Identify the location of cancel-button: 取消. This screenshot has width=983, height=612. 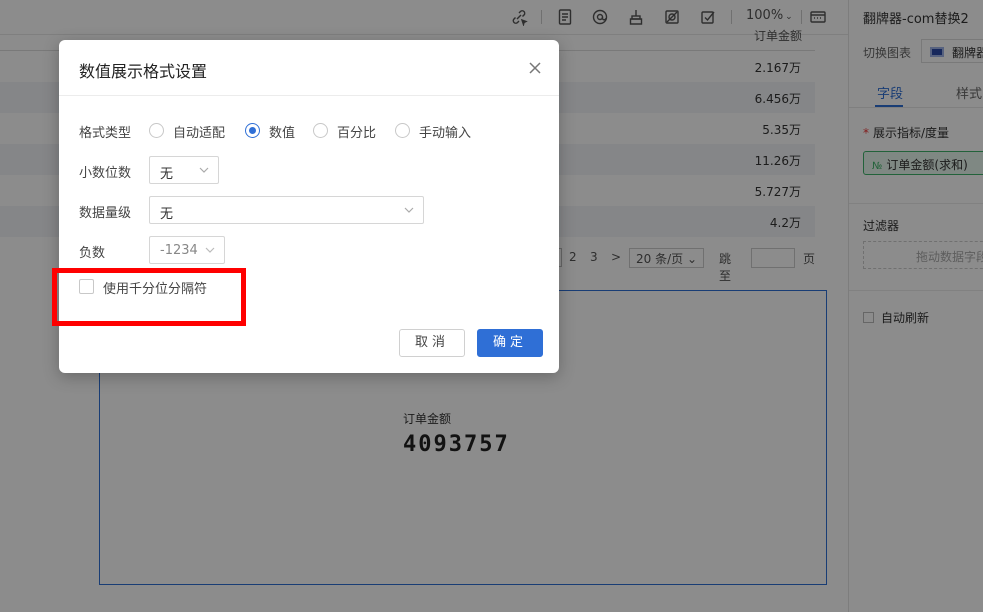
(432, 343).